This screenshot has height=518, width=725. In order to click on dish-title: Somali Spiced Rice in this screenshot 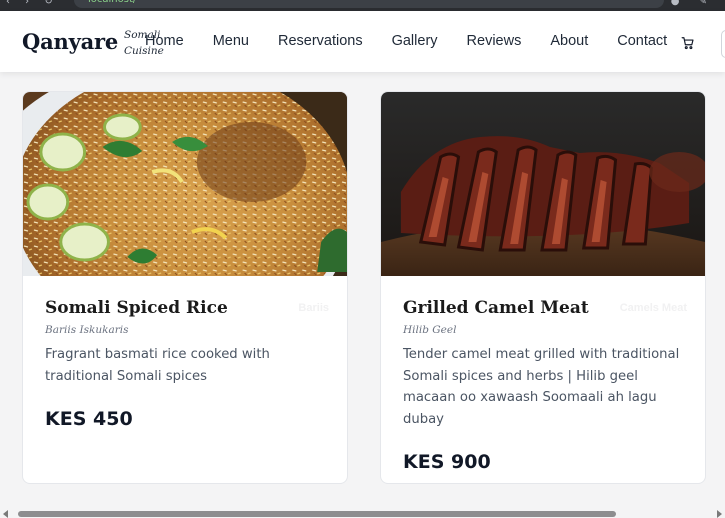, I will do `click(136, 308)`.